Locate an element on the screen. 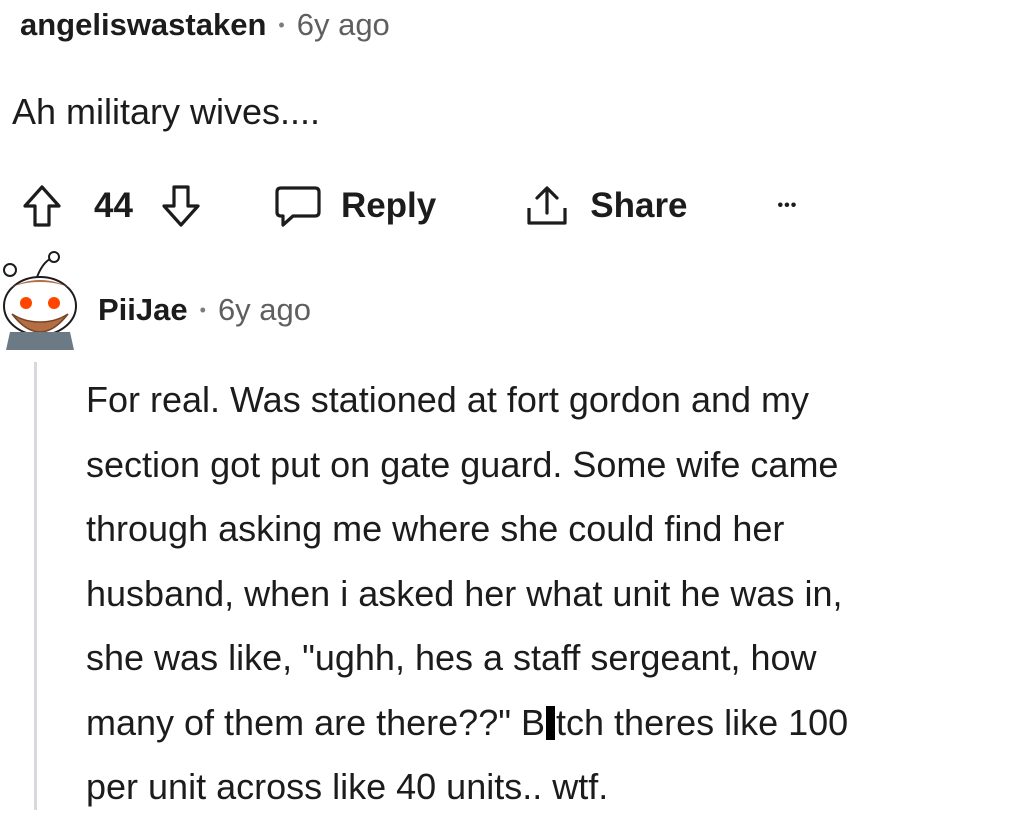 This screenshot has height=820, width=1021. downvote-button is located at coordinates (181, 206).